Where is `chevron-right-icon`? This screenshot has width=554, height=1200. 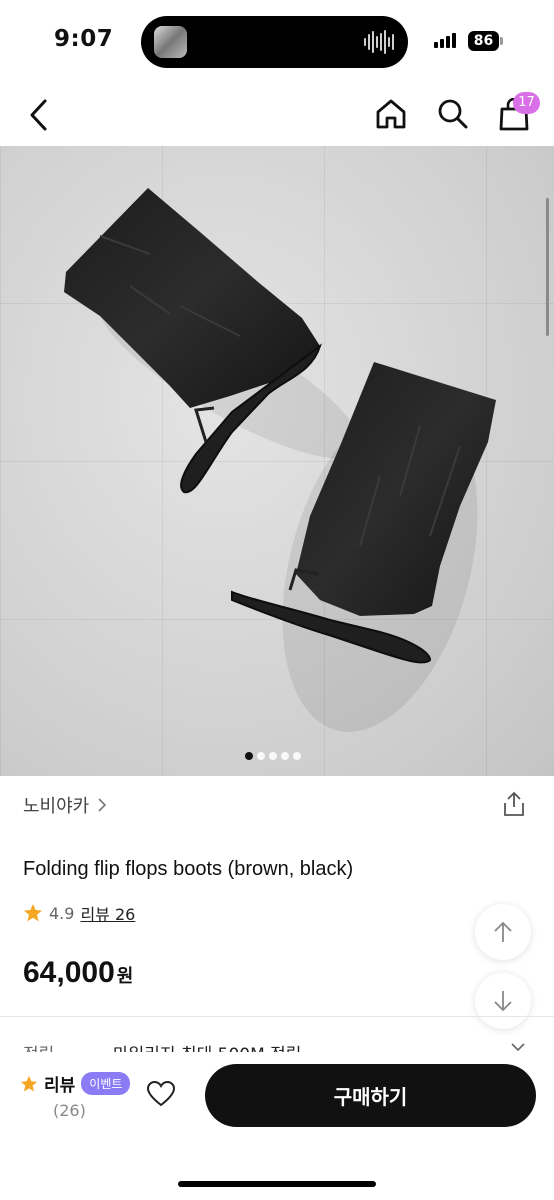
chevron-right-icon is located at coordinates (102, 805).